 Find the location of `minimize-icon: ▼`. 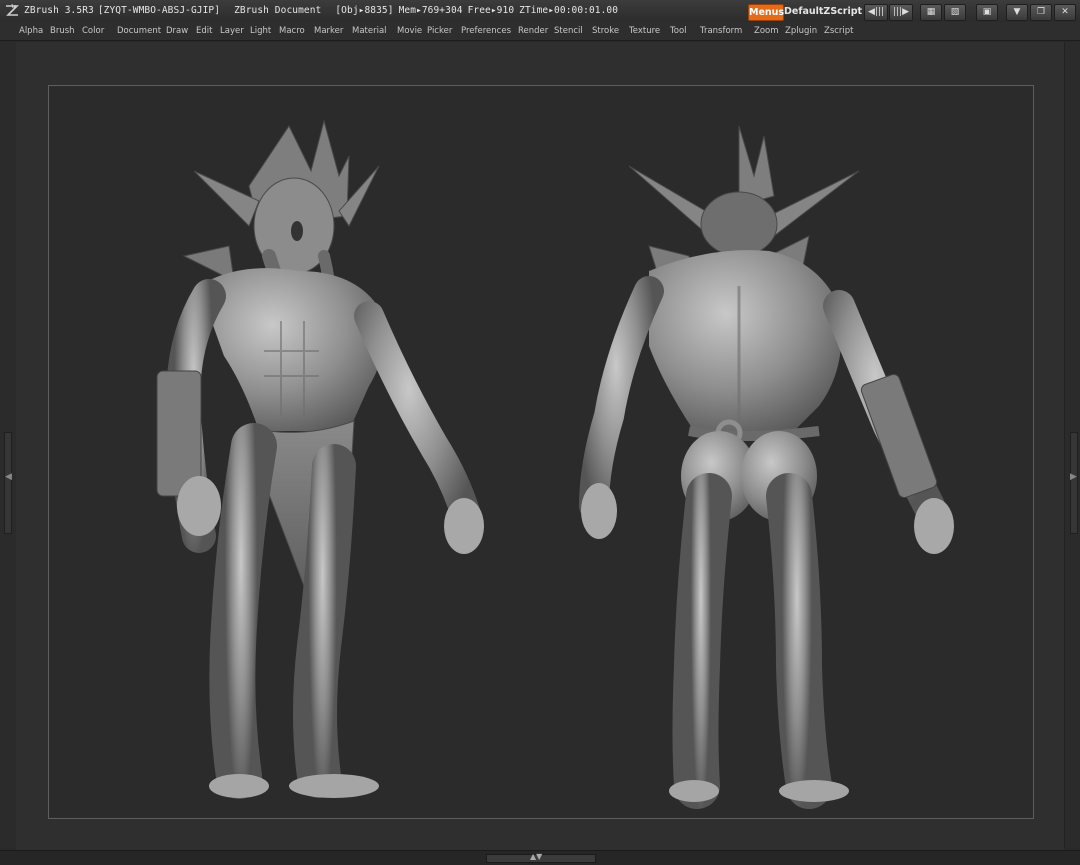

minimize-icon: ▼ is located at coordinates (1017, 12).